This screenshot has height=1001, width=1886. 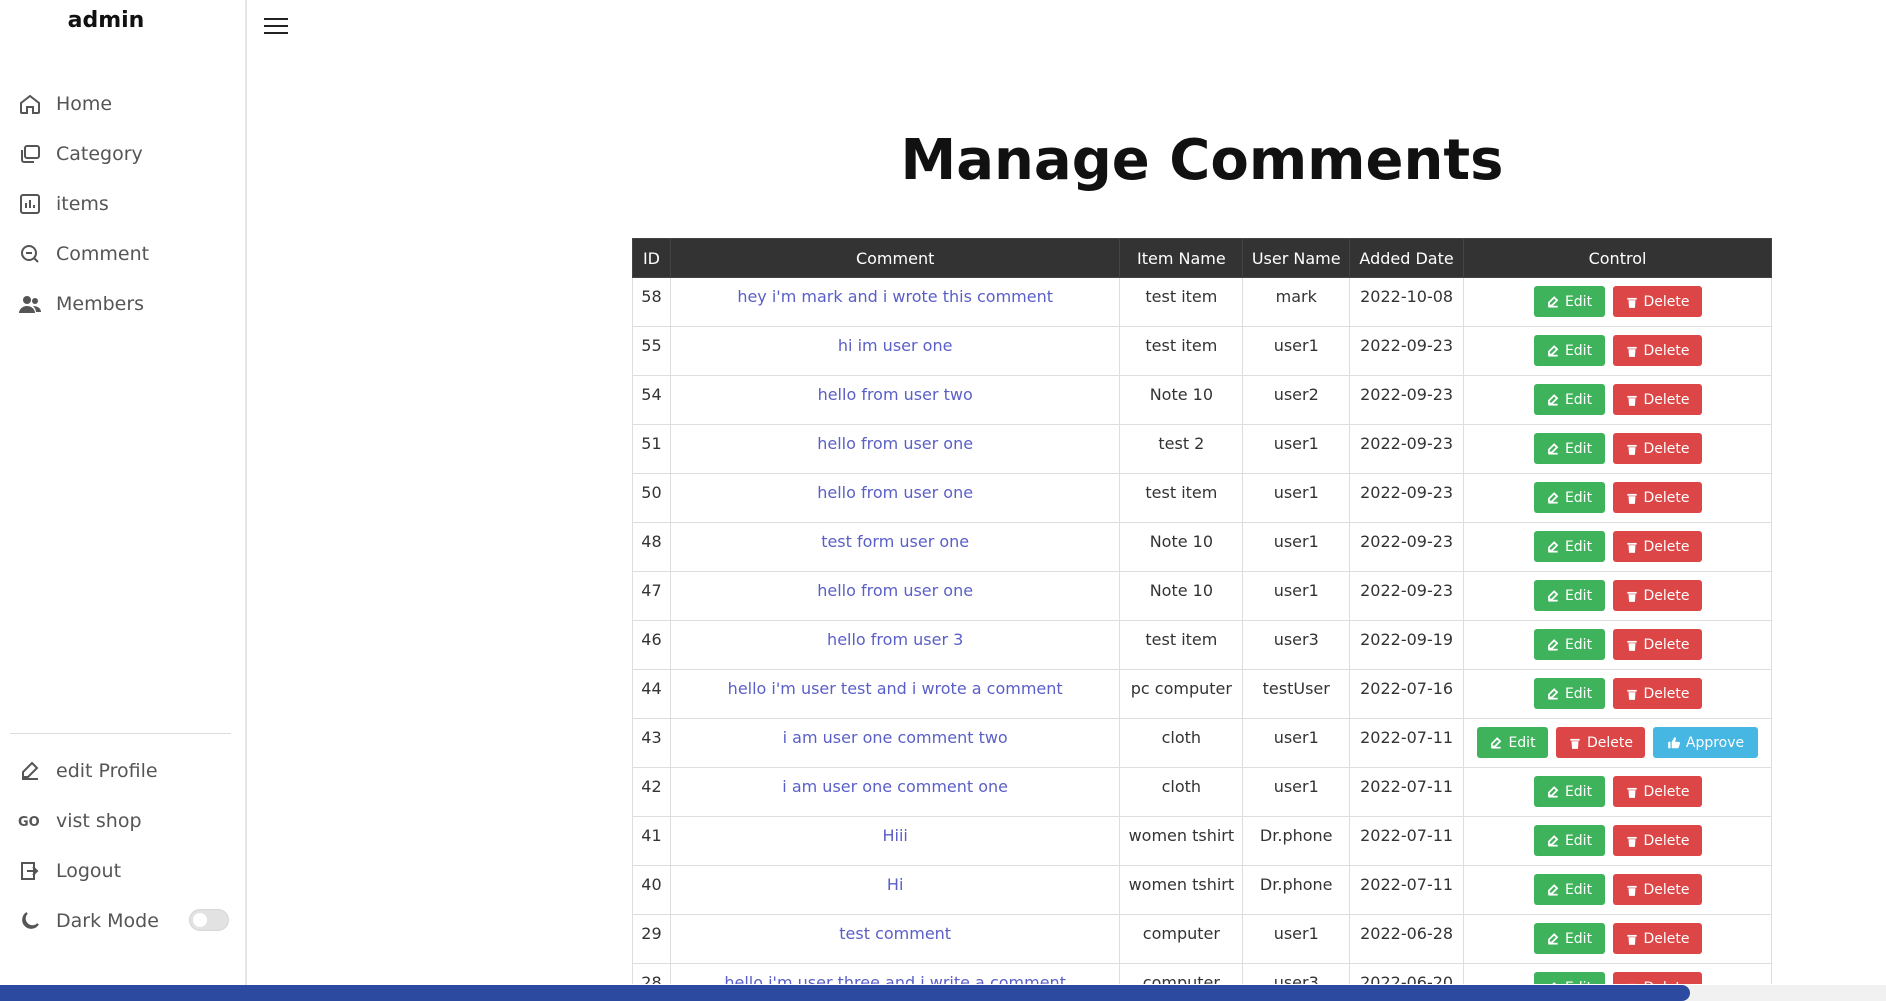 What do you see at coordinates (209, 920) in the screenshot?
I see `dark-mode-toggle` at bounding box center [209, 920].